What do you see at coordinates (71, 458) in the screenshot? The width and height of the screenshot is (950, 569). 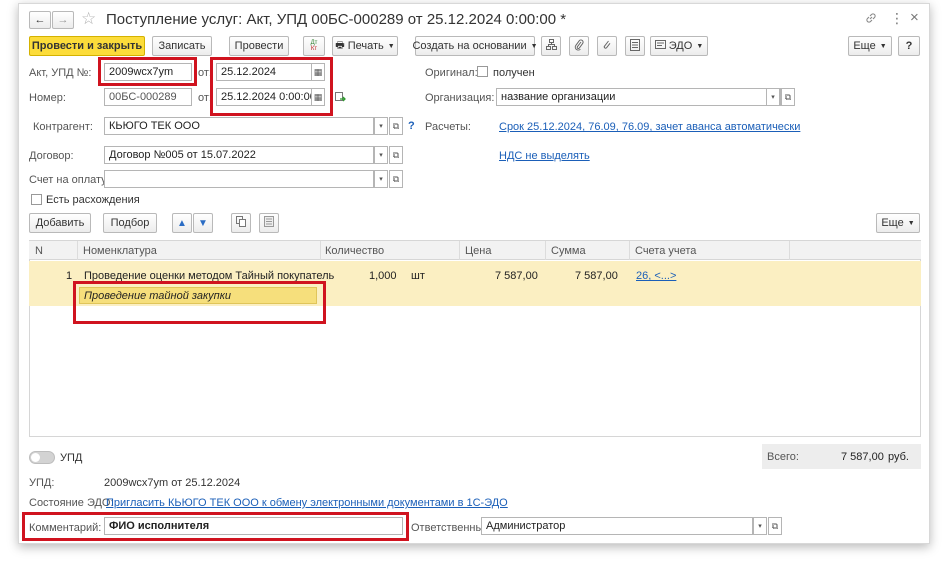 I see `upd-toggle-label: УПД` at bounding box center [71, 458].